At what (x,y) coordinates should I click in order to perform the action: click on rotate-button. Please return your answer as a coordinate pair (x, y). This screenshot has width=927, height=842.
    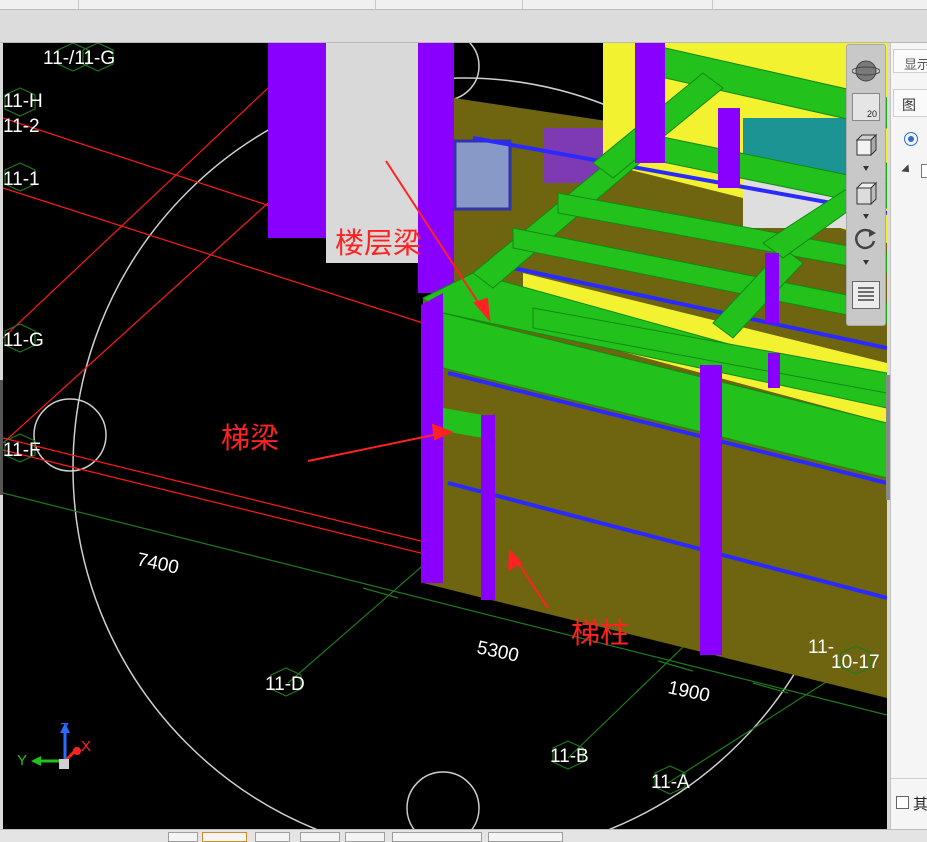
    Looking at the image, I should click on (866, 239).